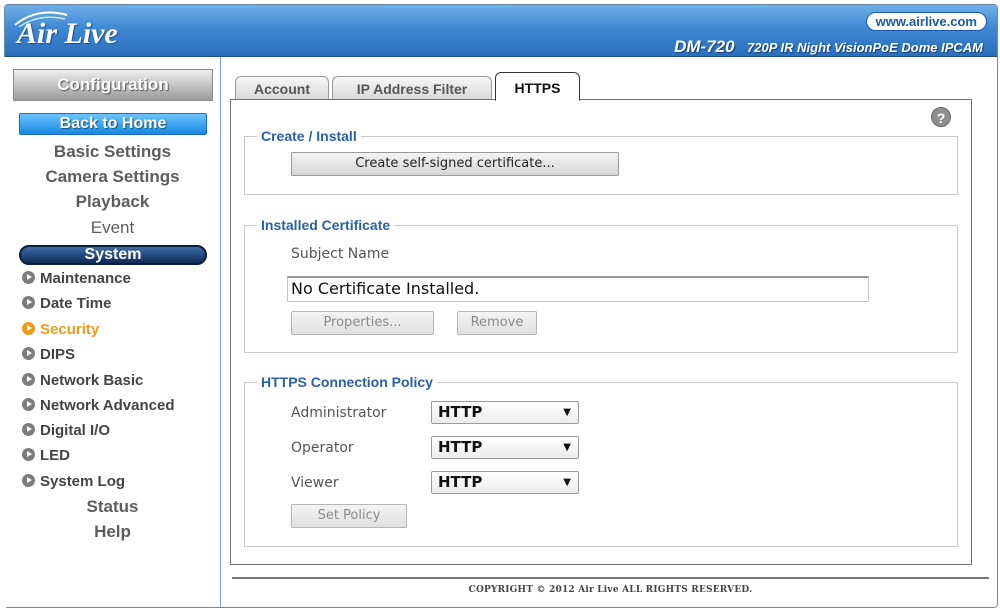 The image size is (1000, 611). Describe the element at coordinates (505, 482) in the screenshot. I see `viewer-select: HTTP ▼` at that location.